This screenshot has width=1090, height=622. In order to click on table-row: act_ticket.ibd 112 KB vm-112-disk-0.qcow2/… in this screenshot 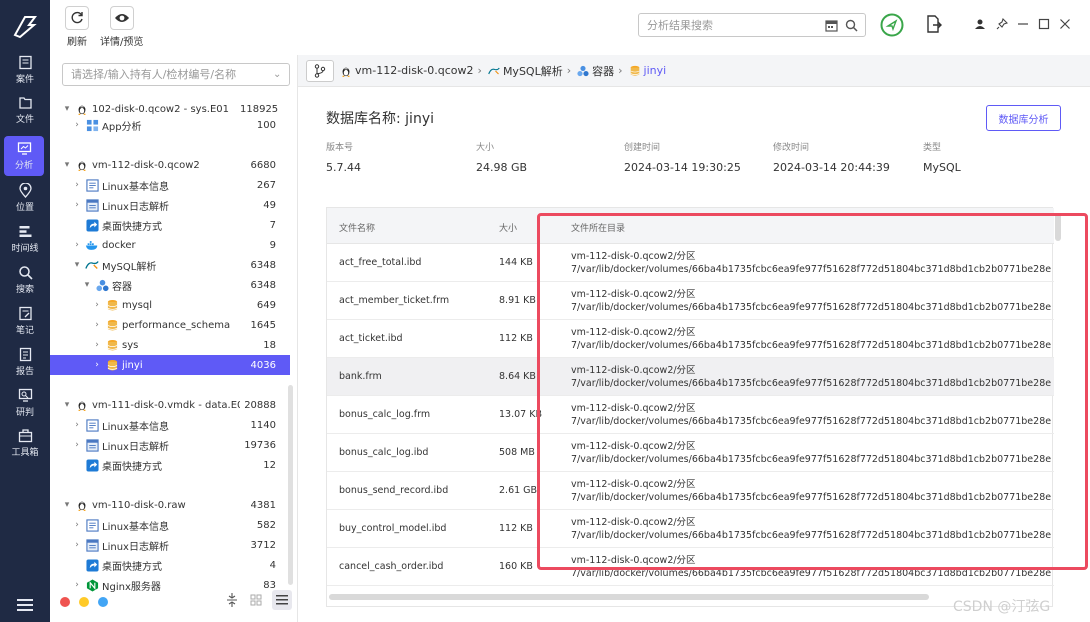, I will do `click(690, 339)`.